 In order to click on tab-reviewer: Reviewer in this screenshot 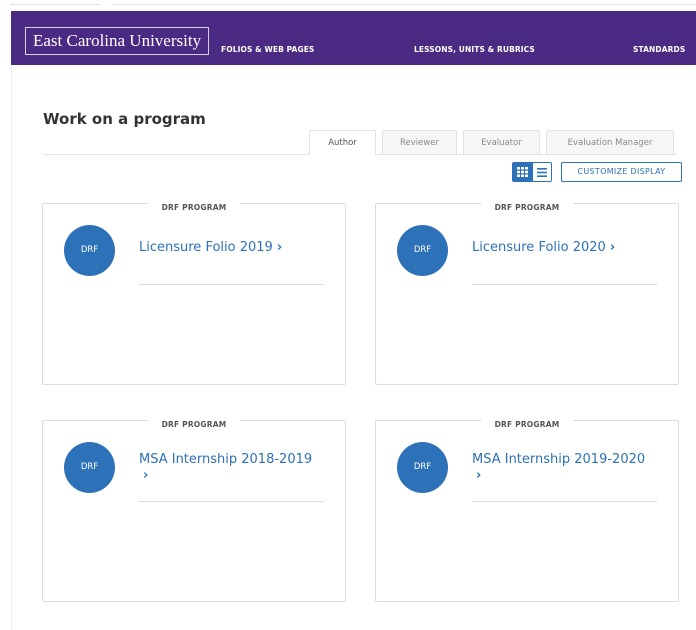, I will do `click(419, 142)`.